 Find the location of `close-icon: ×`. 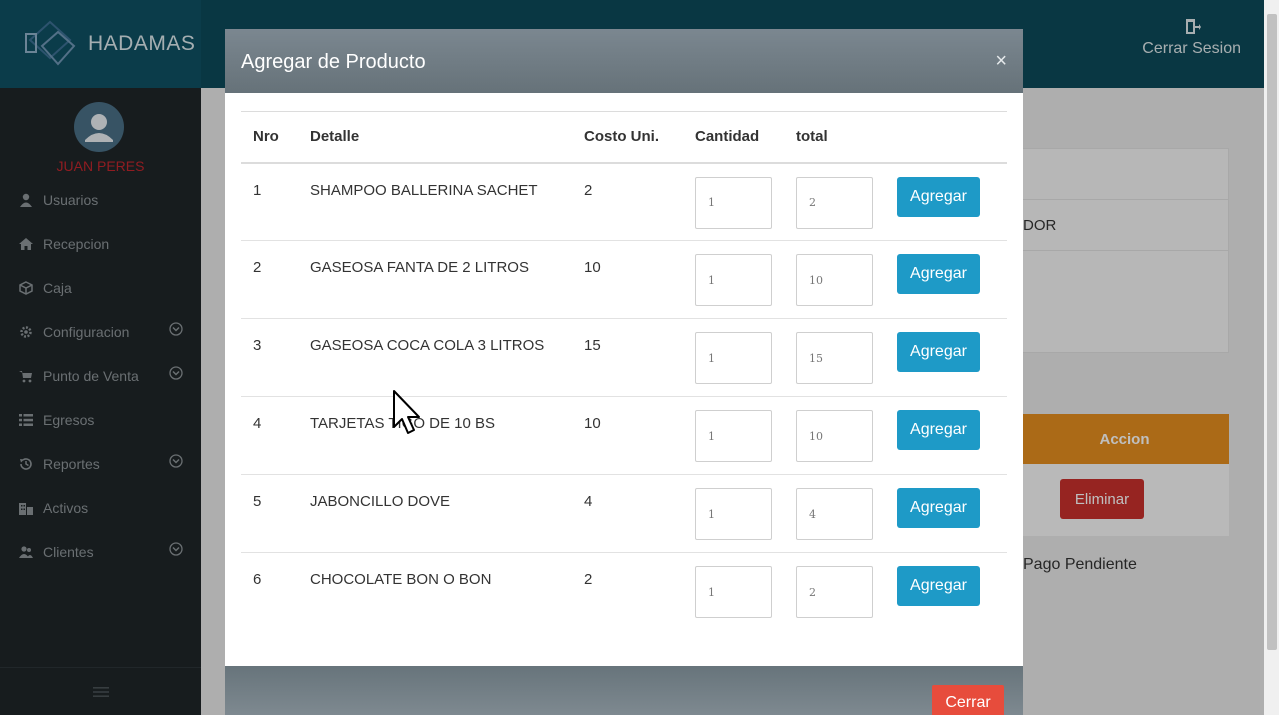

close-icon: × is located at coordinates (1001, 61).